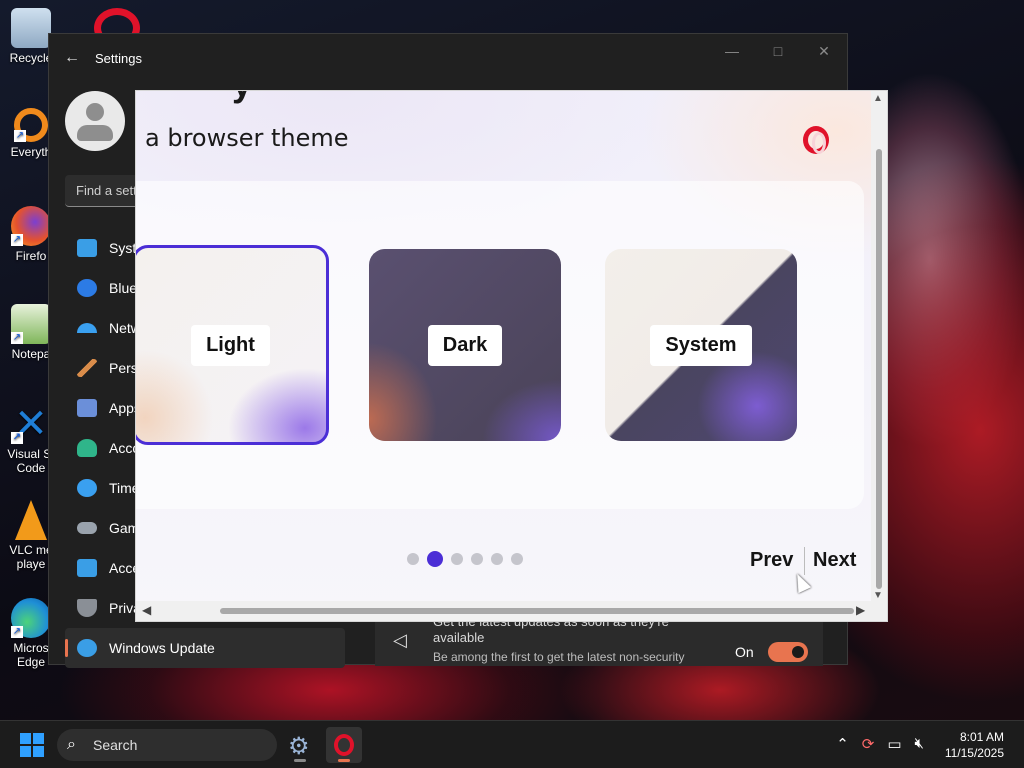 The image size is (1024, 768). Describe the element at coordinates (804, 561) in the screenshot. I see `nav-divider` at that location.